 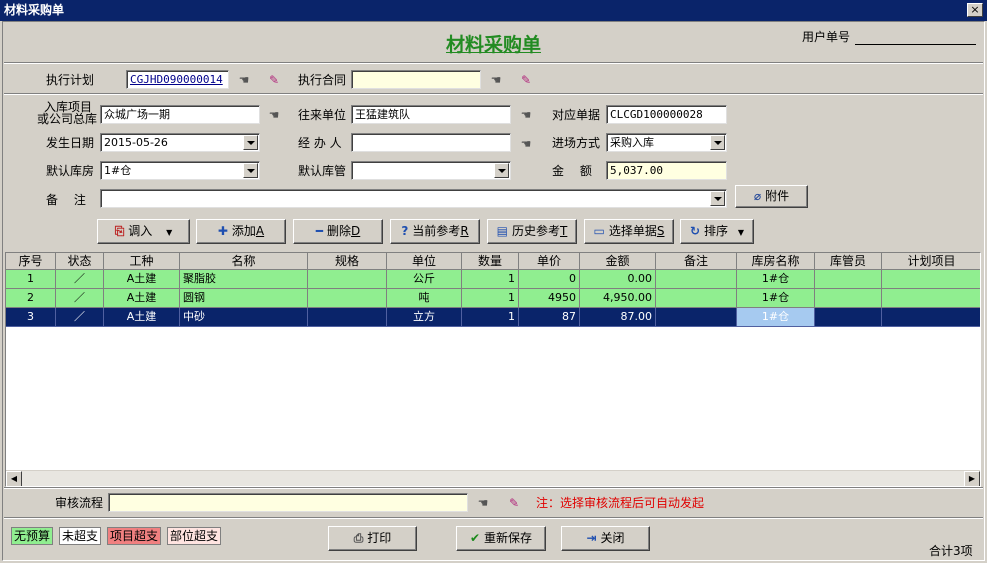 I want to click on column-header: 数量, so click(x=490, y=261).